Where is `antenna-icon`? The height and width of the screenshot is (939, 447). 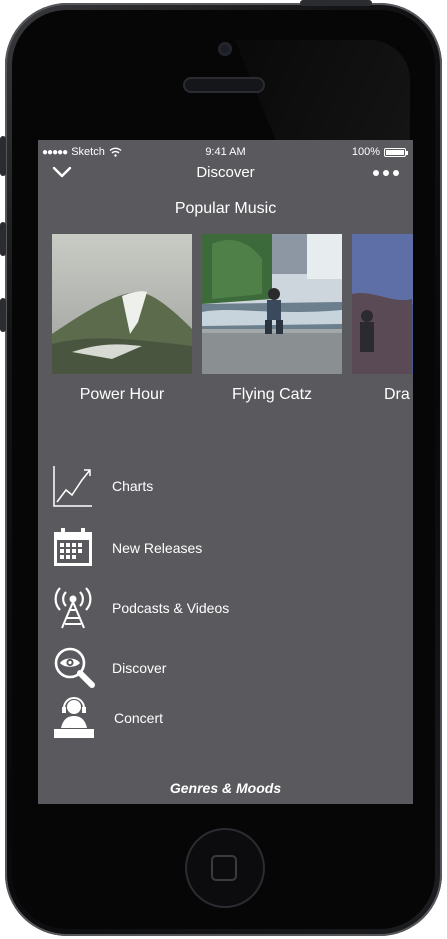
antenna-icon is located at coordinates (73, 608).